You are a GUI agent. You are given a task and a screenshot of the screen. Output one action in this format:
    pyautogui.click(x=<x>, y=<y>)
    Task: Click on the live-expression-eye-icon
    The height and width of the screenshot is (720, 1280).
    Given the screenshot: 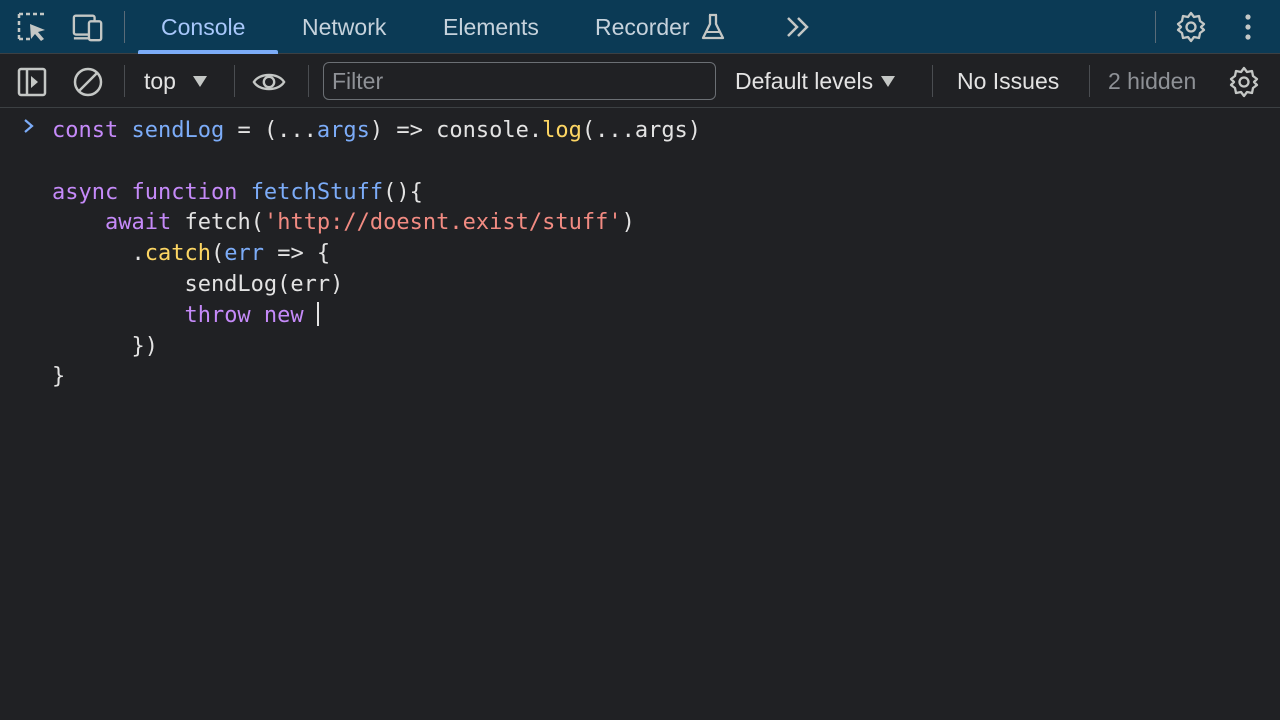 What is the action you would take?
    pyautogui.click(x=269, y=82)
    